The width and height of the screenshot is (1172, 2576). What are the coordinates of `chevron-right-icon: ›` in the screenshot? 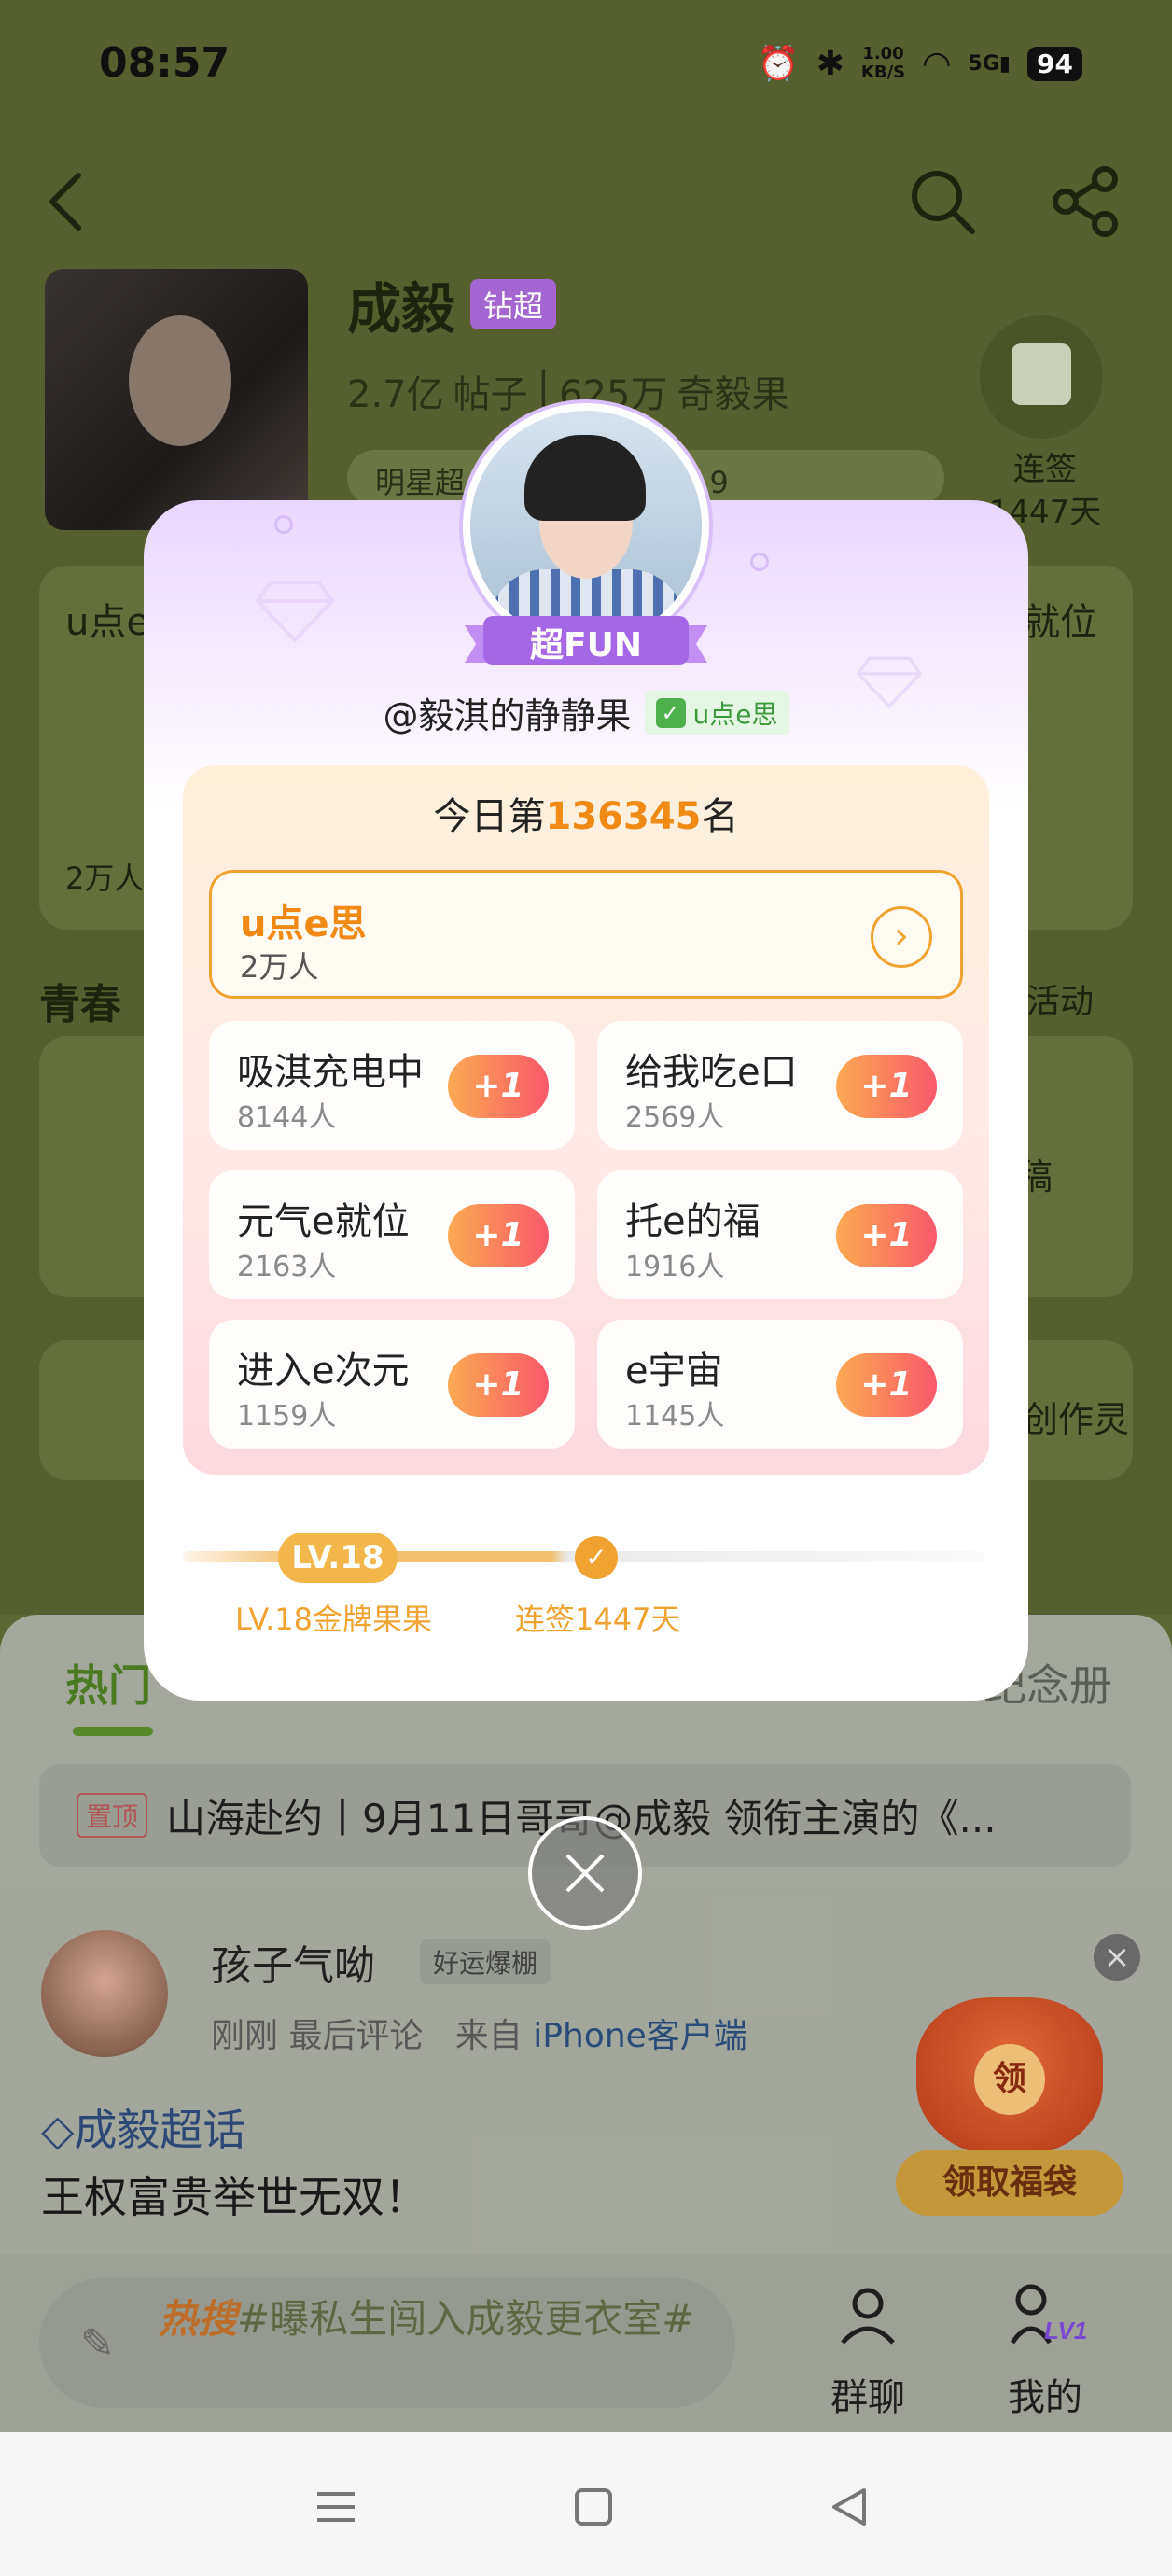 It's located at (901, 937).